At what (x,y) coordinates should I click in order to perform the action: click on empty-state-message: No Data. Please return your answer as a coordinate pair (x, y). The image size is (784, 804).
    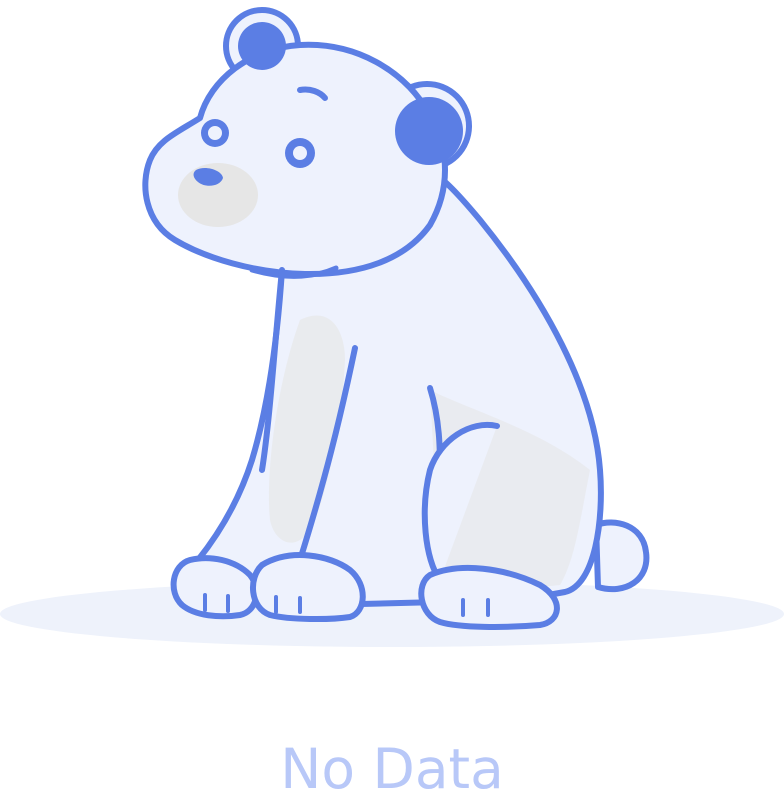
    Looking at the image, I should click on (392, 769).